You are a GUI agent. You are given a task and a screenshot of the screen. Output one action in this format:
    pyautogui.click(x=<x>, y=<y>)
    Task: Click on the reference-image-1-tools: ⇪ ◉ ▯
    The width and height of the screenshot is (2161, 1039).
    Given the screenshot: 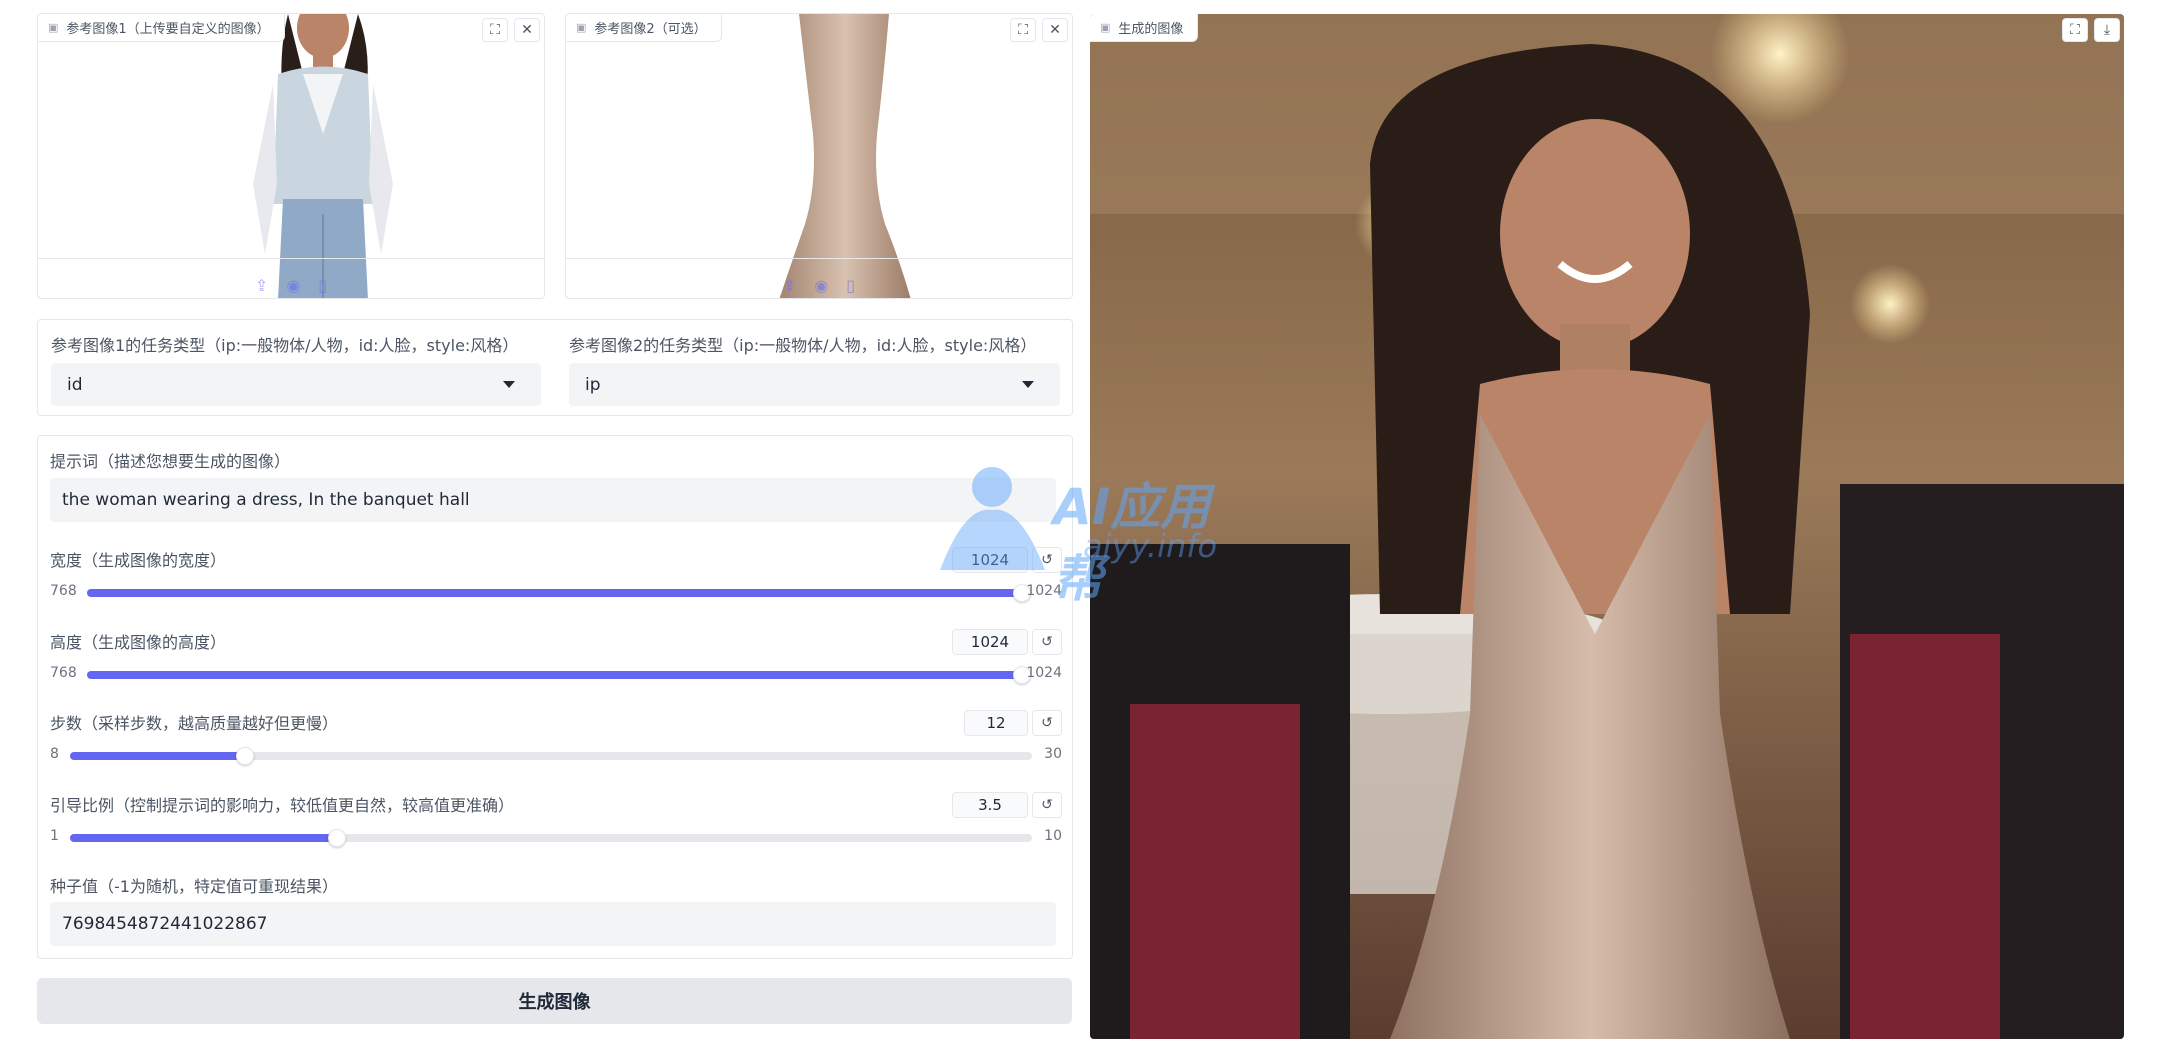 What is the action you would take?
    pyautogui.click(x=291, y=285)
    